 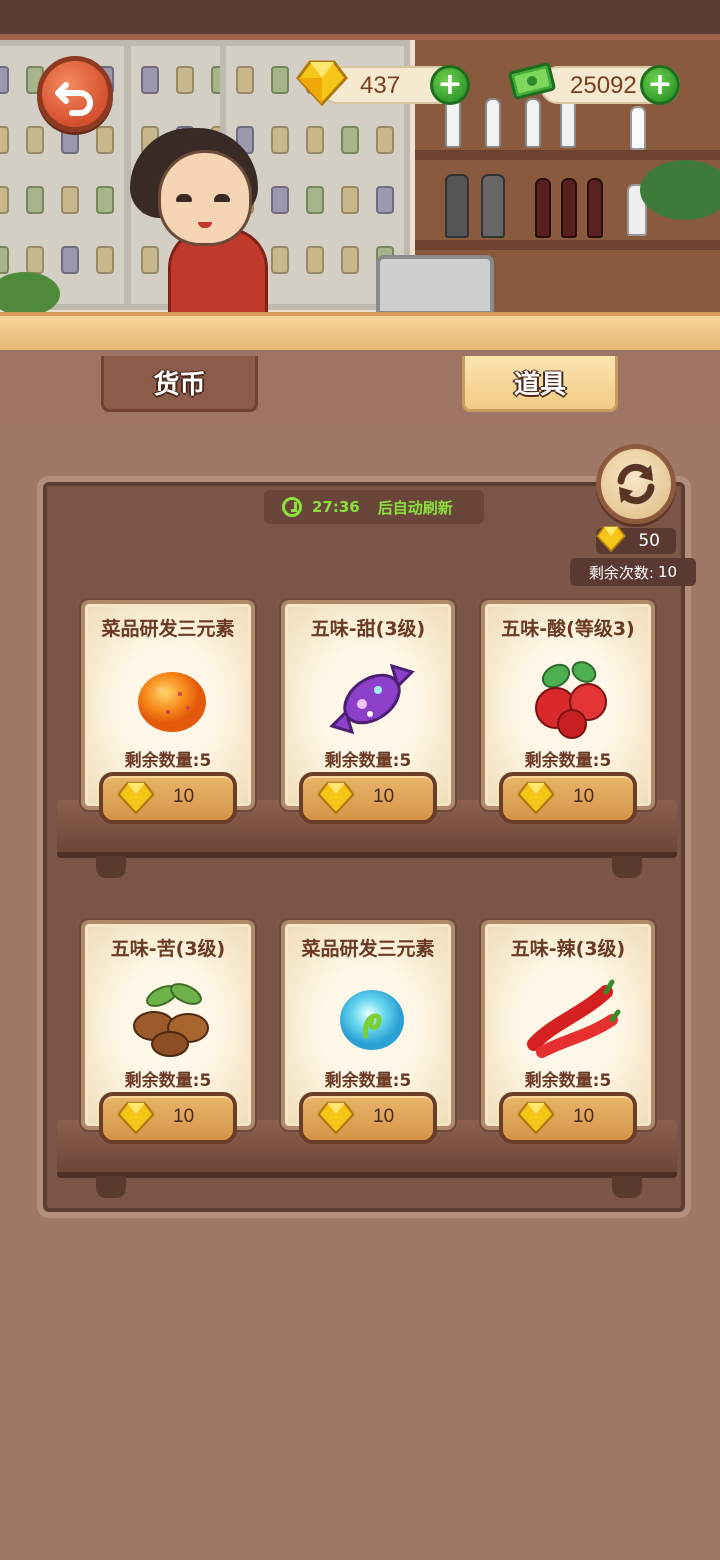 I want to click on orange-orb-icon, so click(x=172, y=702).